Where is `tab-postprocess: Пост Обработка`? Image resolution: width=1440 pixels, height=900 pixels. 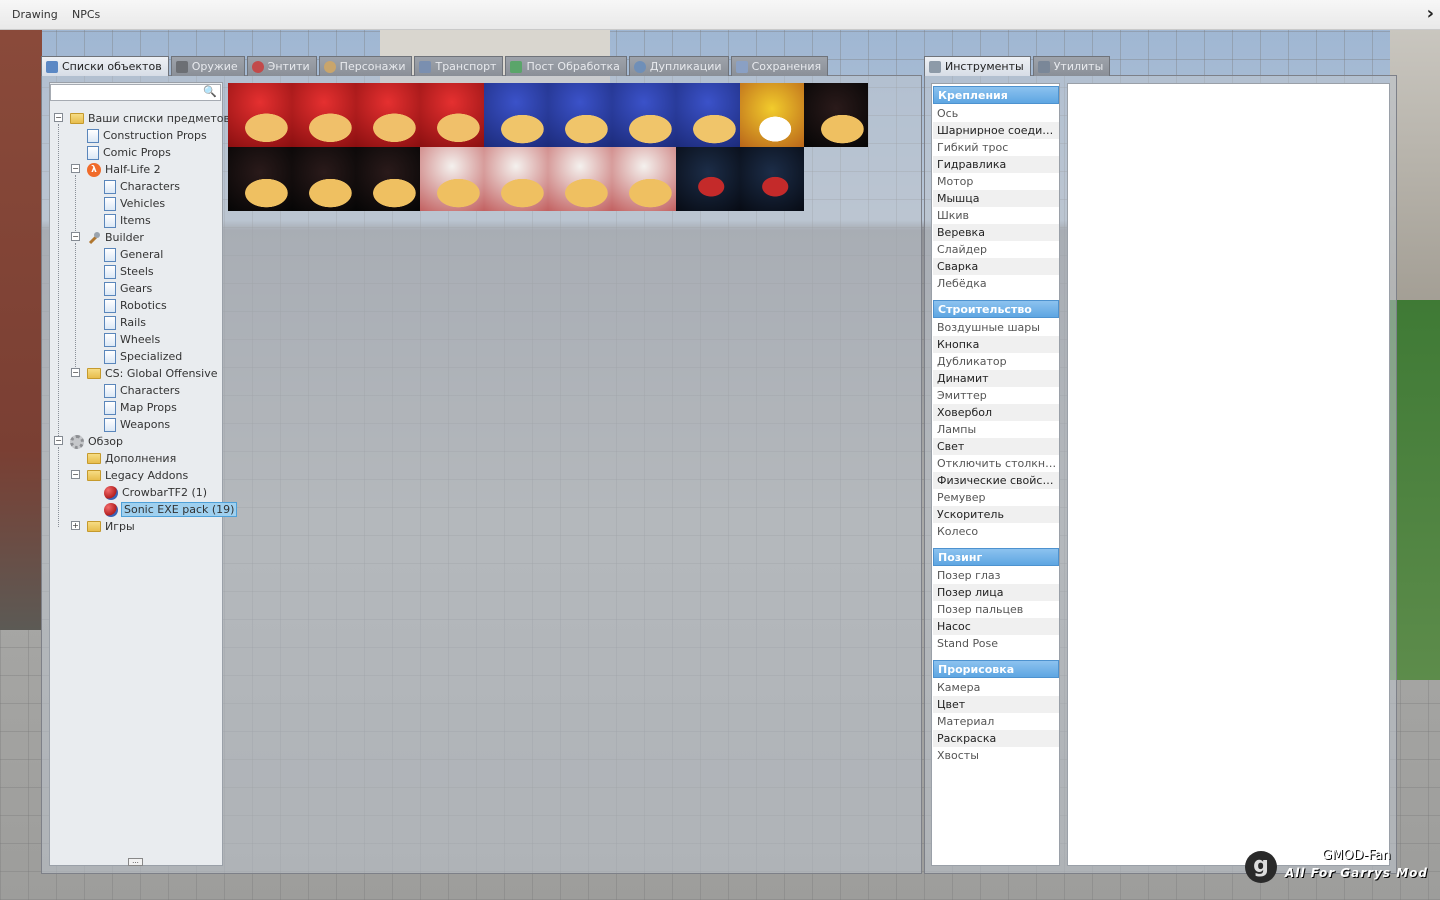
tab-postprocess: Пост Обработка is located at coordinates (566, 66).